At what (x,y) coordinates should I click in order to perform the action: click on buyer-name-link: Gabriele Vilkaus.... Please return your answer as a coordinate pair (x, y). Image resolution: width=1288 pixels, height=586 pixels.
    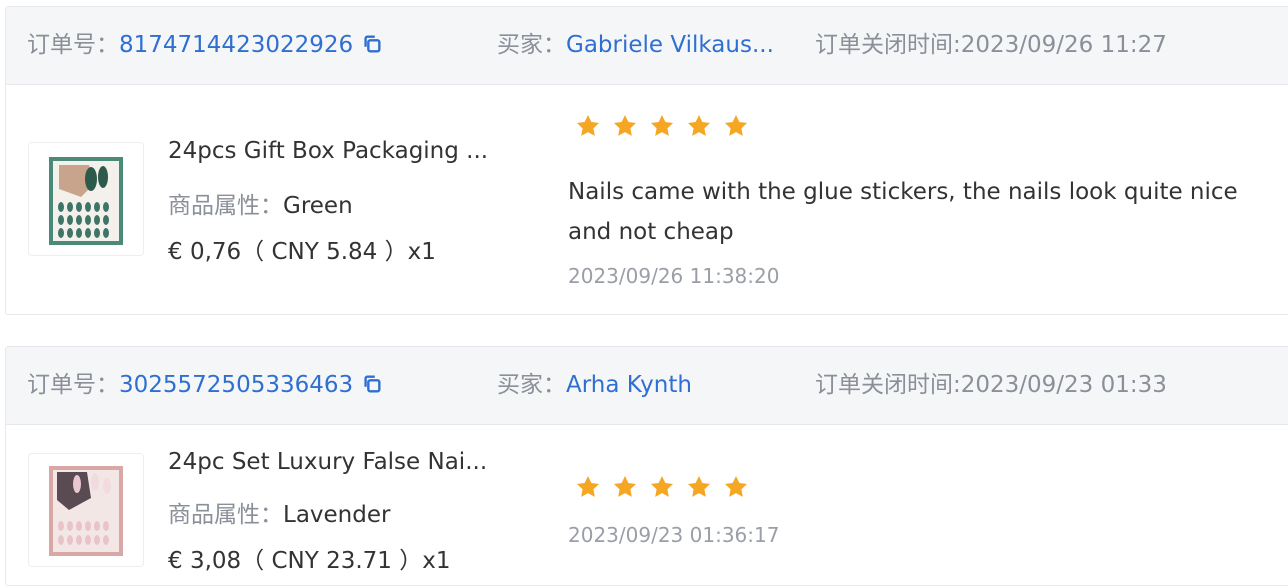
    Looking at the image, I should click on (670, 45).